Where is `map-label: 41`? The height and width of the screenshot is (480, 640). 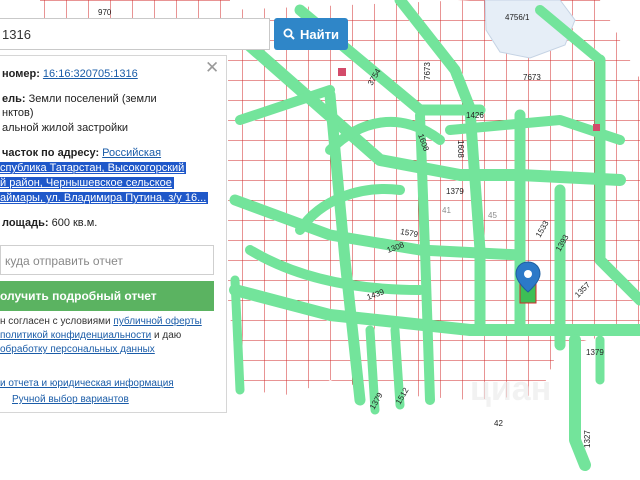 map-label: 41 is located at coordinates (446, 210).